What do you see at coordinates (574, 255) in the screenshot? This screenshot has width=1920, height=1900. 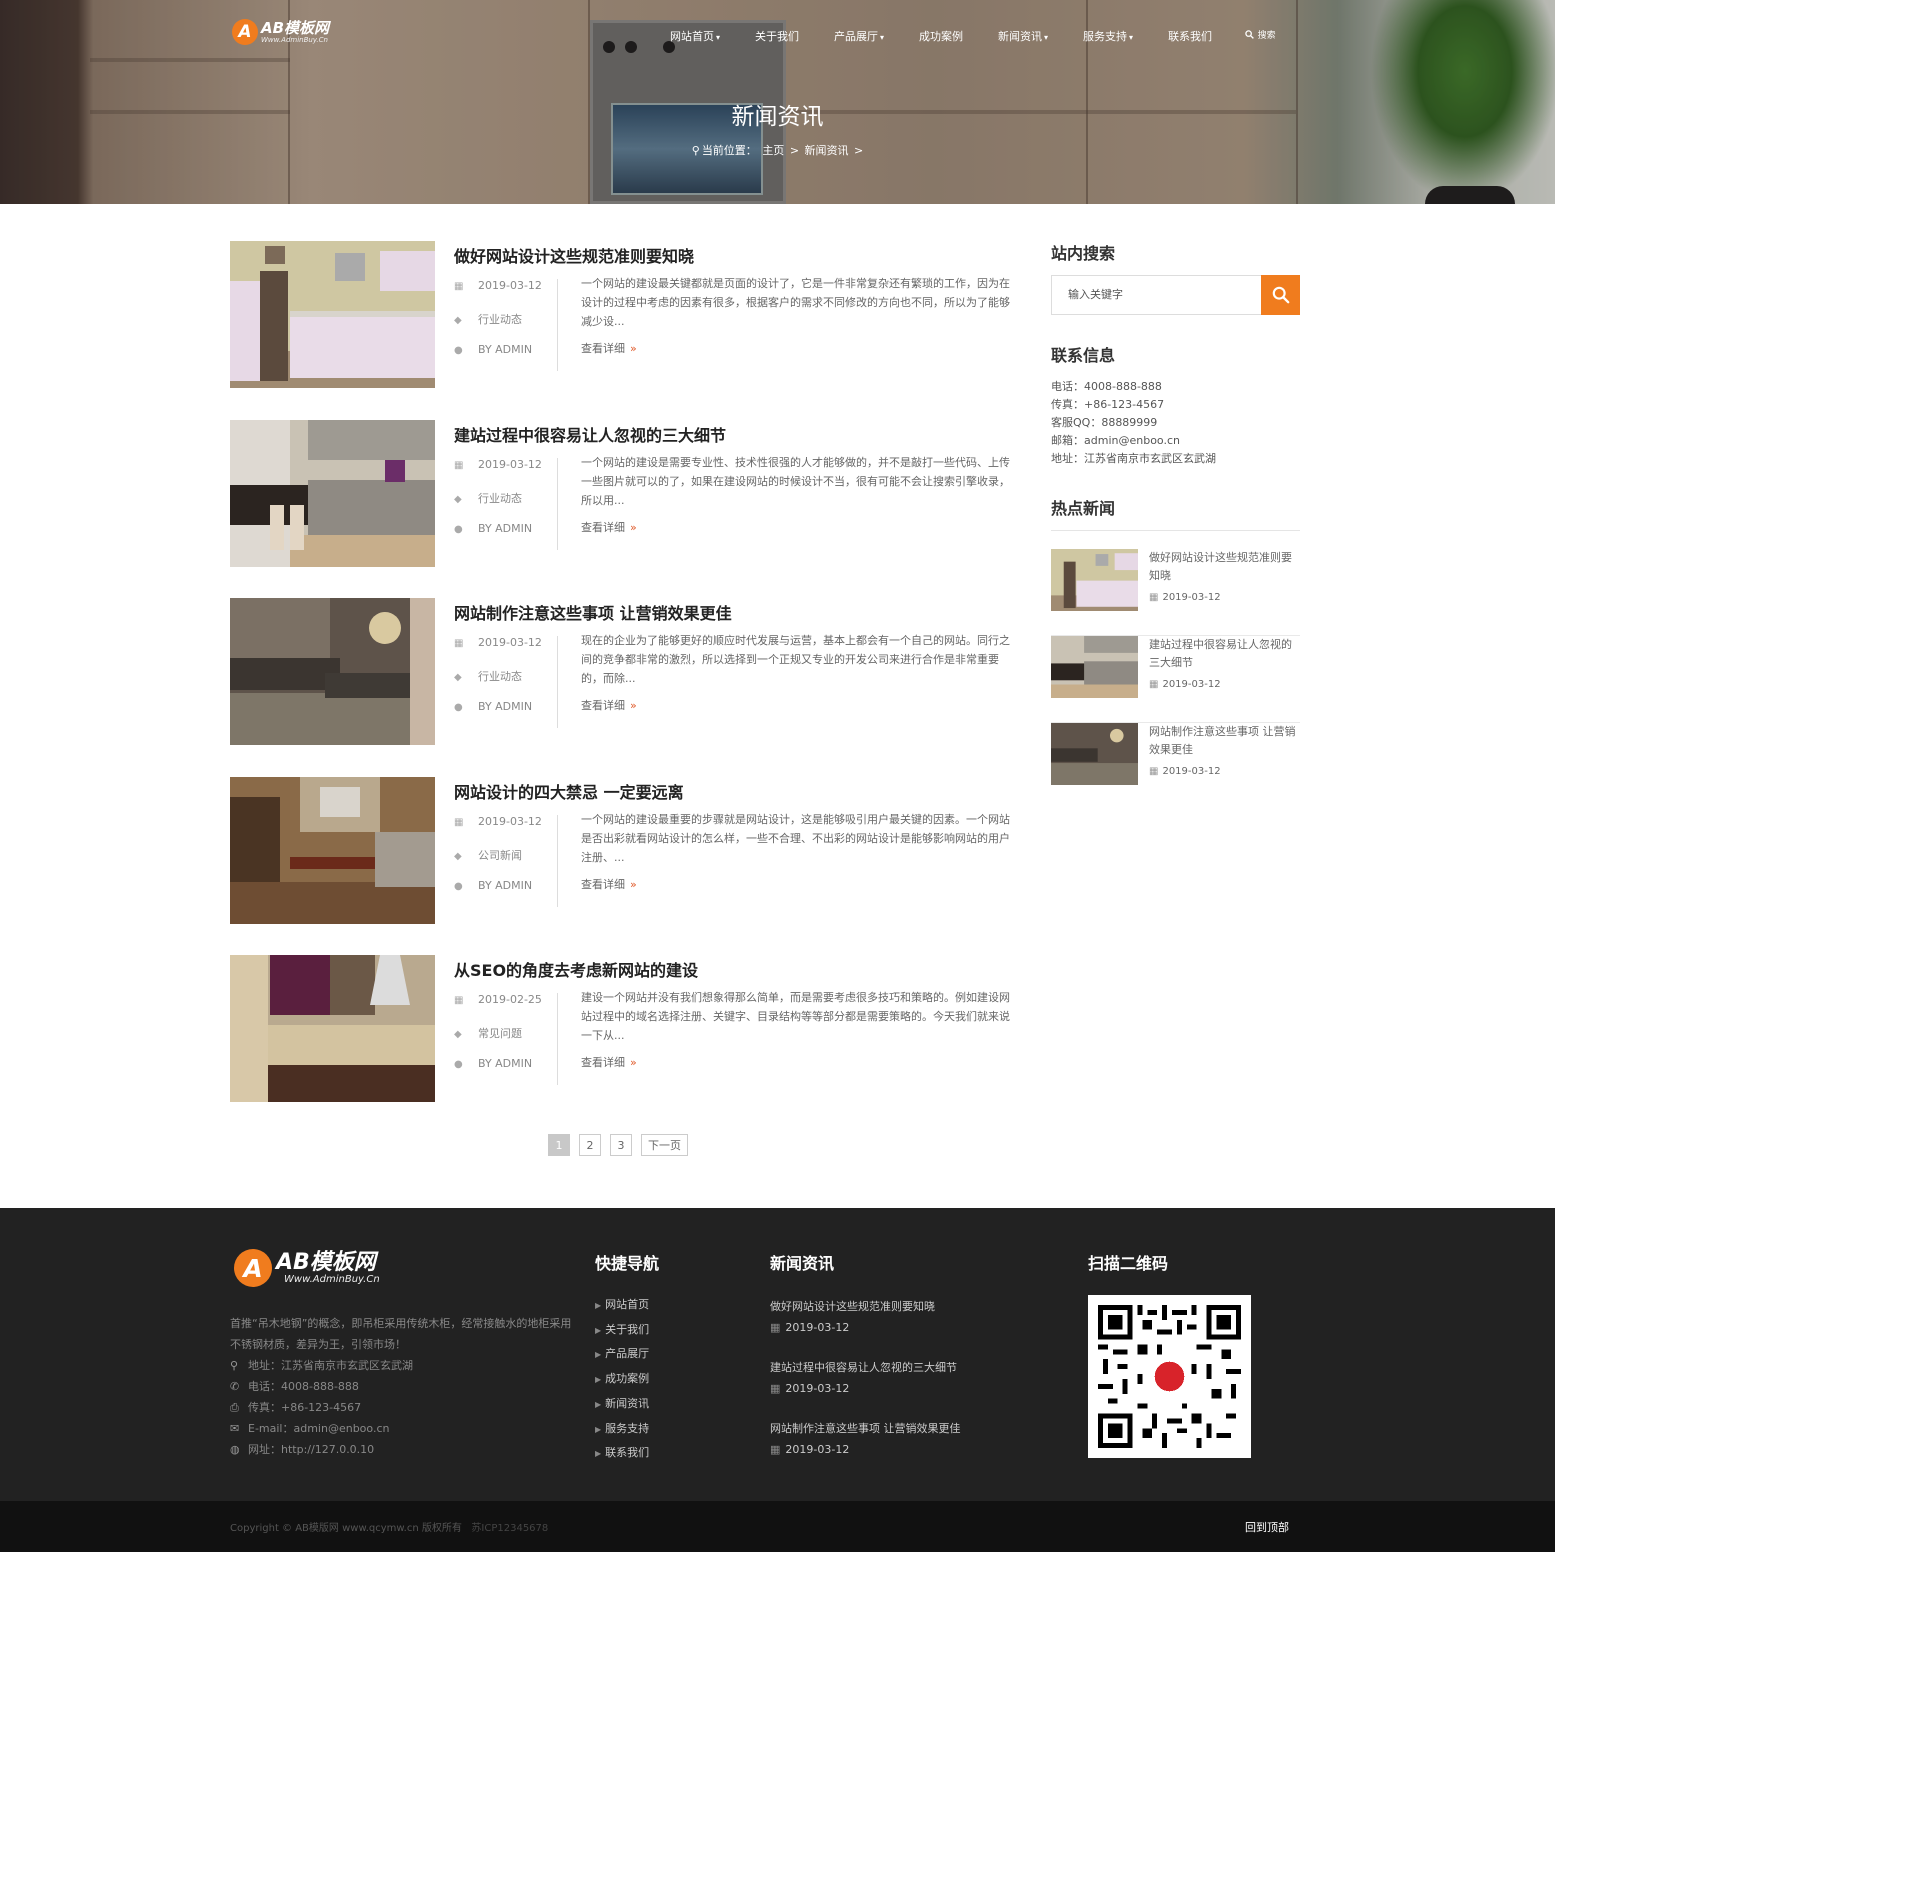 I see `article-title: 做好网站设计这些规范准则要知晓` at bounding box center [574, 255].